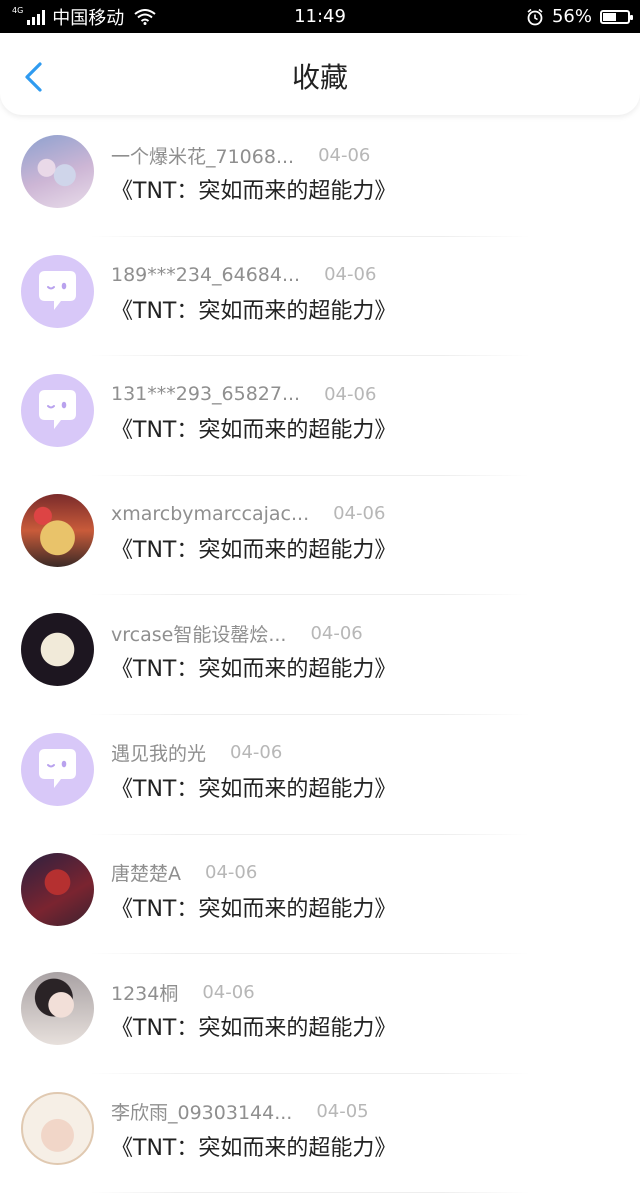 This screenshot has height=1193, width=640. Describe the element at coordinates (320, 177) in the screenshot. I see `list-item: 一个爆米花_71068... 04-06 《TNT：突如而来的超能力》` at that location.